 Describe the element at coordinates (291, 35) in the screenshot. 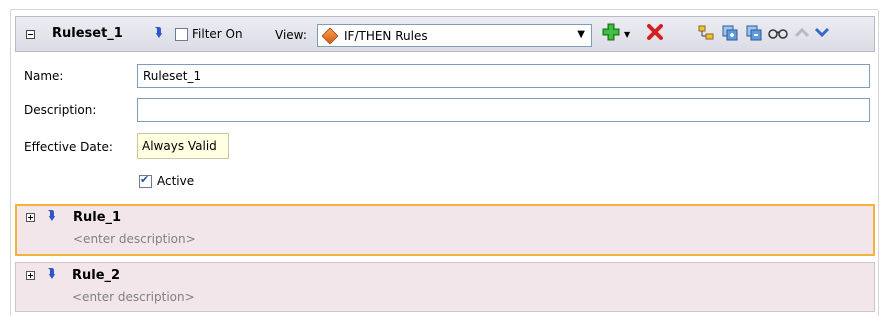

I see `view-label: View:` at that location.